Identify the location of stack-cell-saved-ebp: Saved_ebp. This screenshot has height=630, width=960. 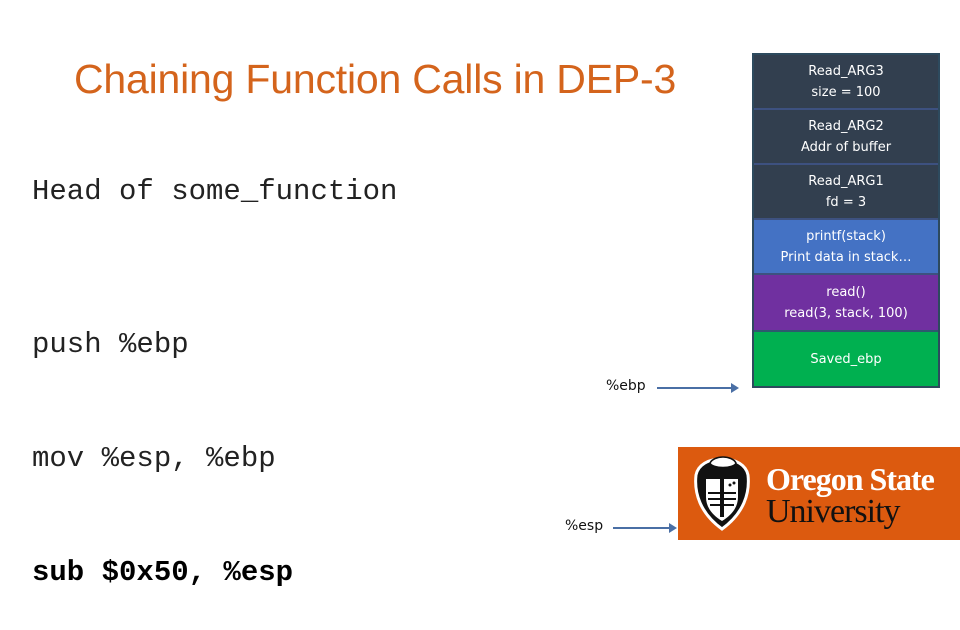
(846, 358).